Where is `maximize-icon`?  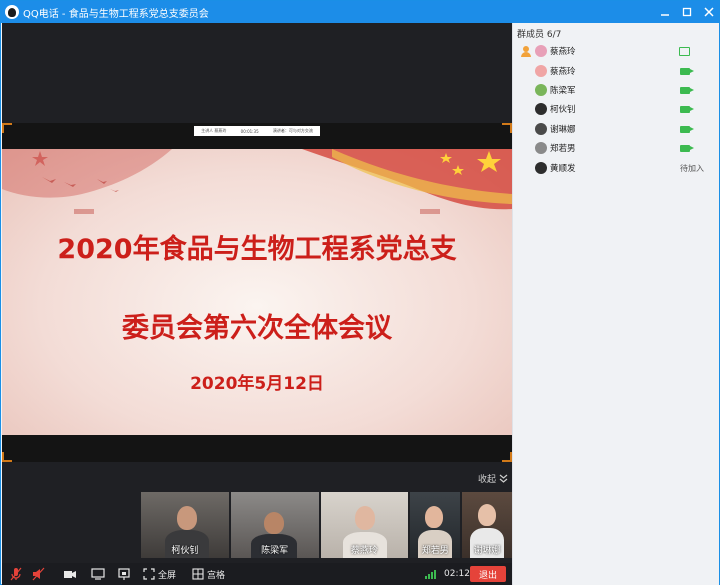 maximize-icon is located at coordinates (687, 12).